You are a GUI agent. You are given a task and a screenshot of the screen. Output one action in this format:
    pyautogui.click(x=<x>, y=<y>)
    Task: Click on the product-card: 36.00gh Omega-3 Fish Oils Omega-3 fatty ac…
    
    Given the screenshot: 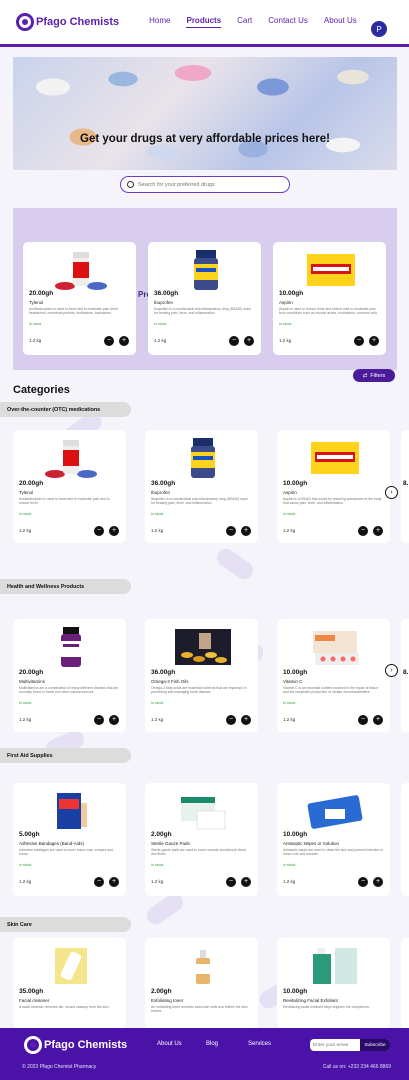 What is the action you would take?
    pyautogui.click(x=201, y=675)
    